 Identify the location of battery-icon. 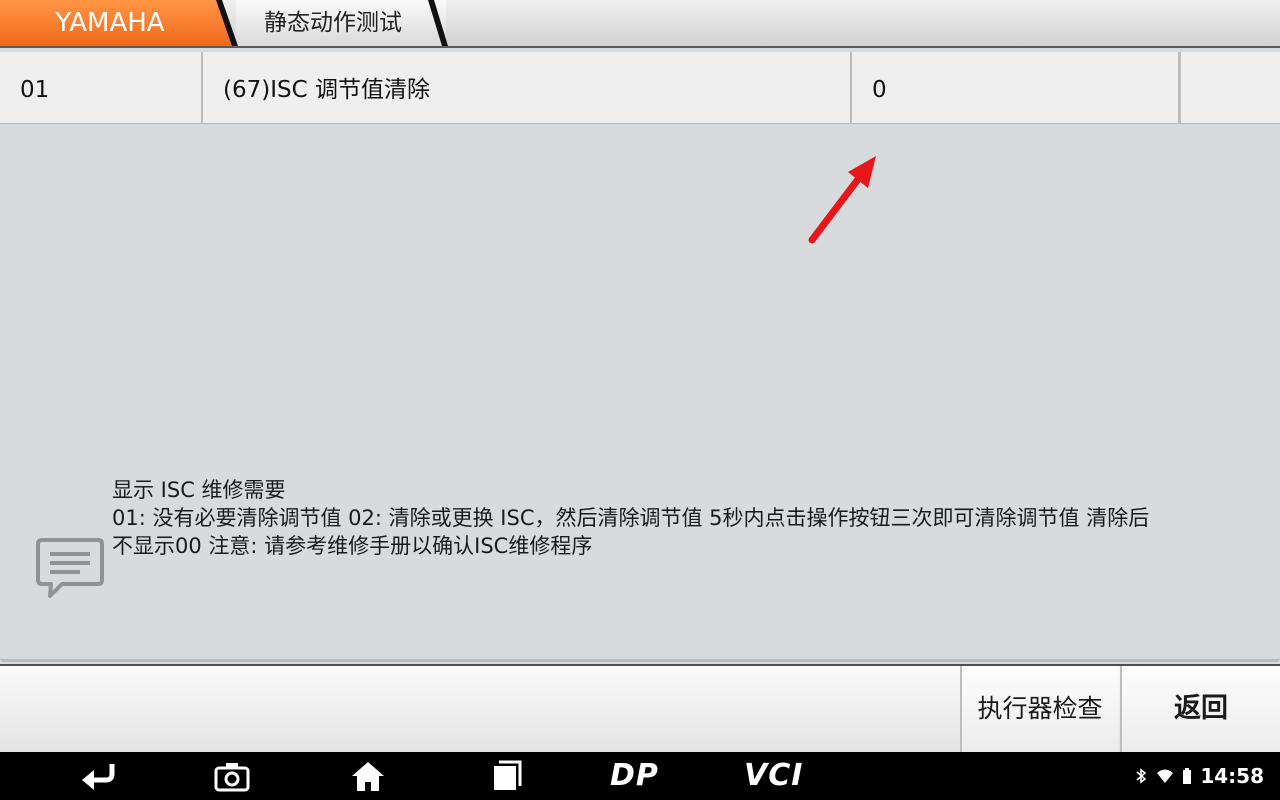
(1187, 776).